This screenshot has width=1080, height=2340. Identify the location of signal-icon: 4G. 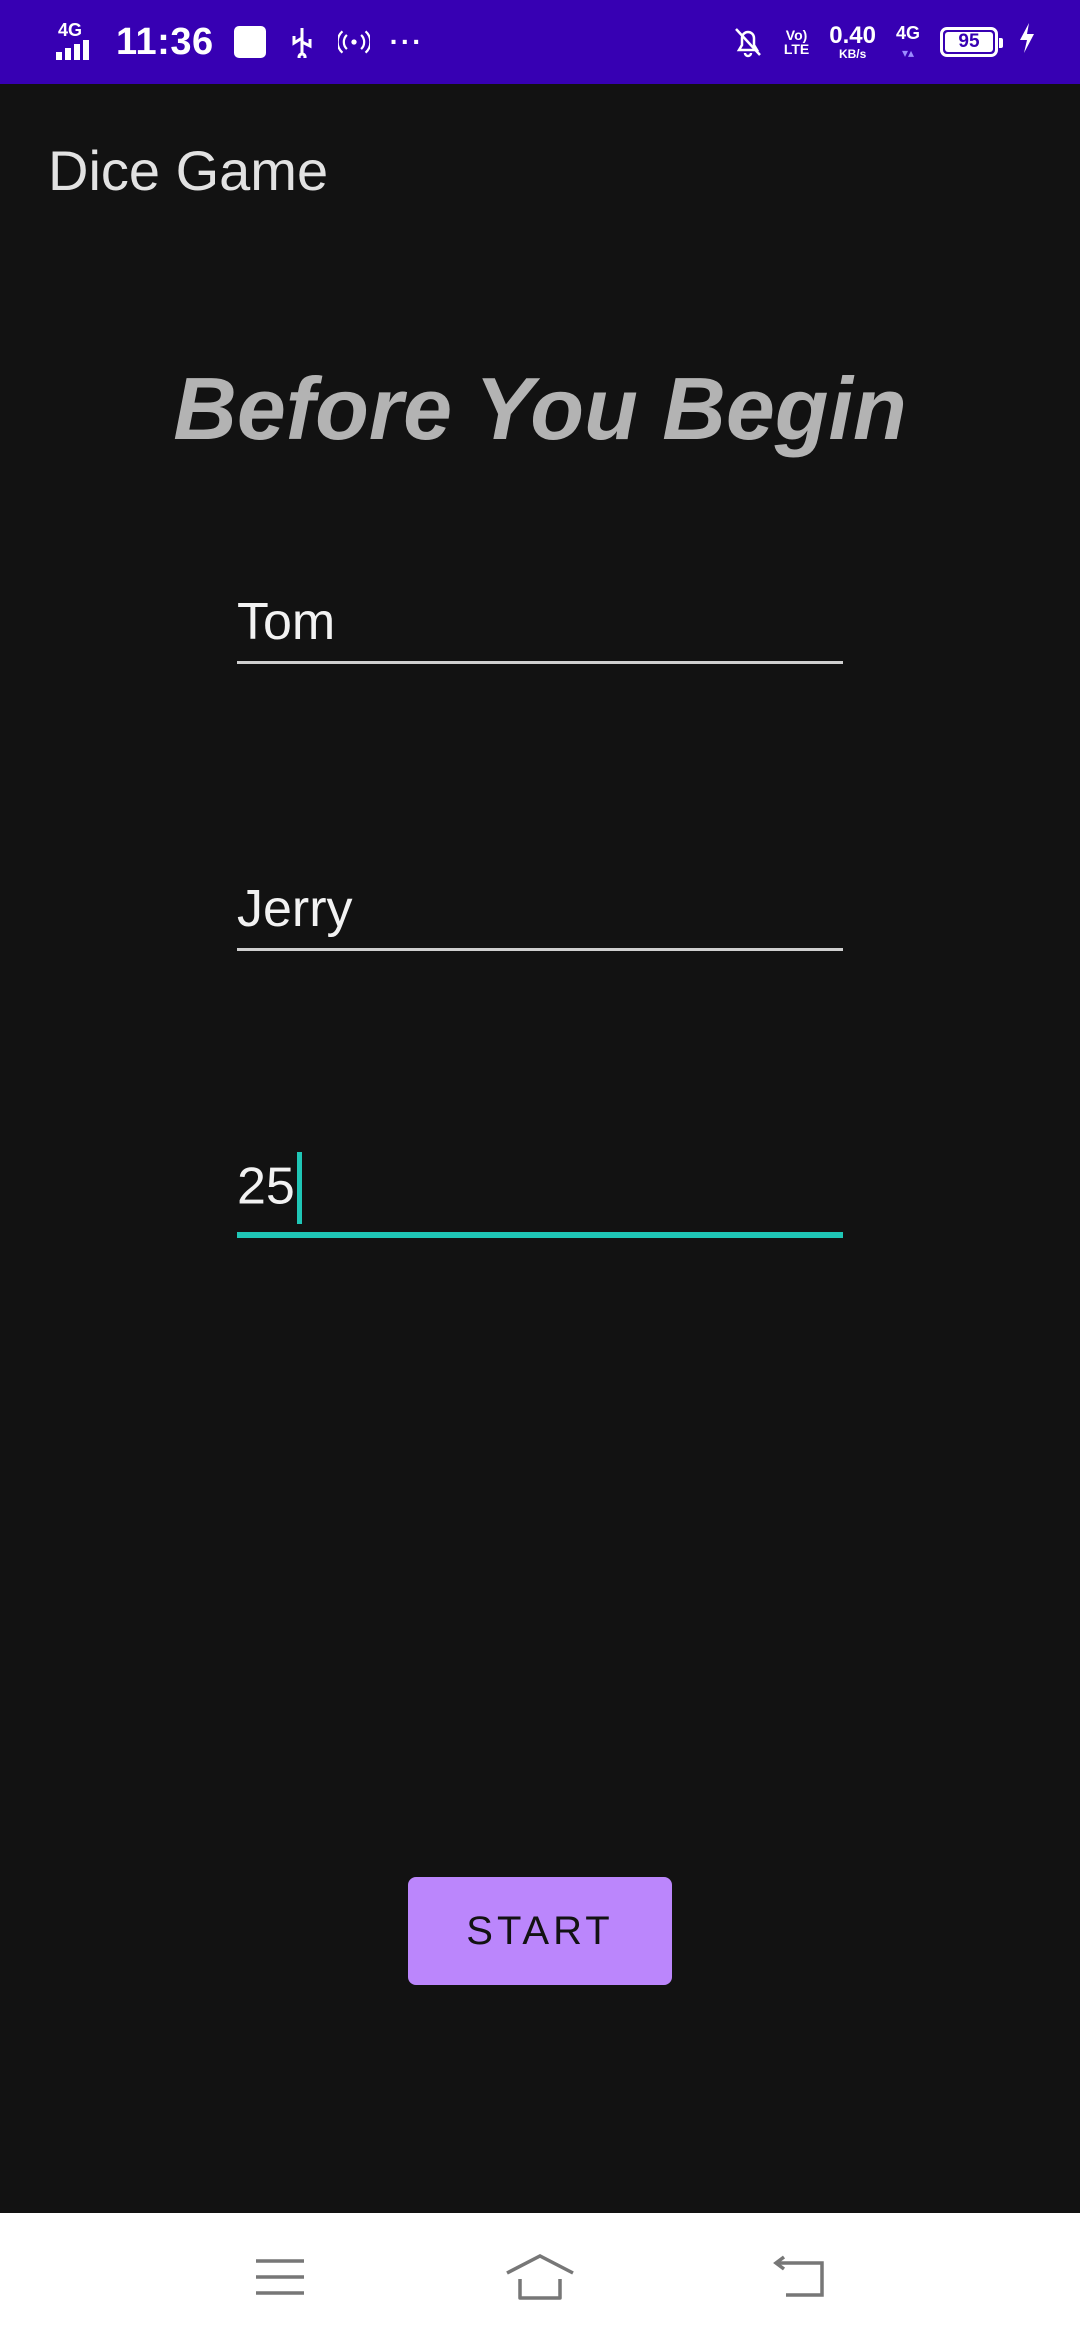
(76, 41).